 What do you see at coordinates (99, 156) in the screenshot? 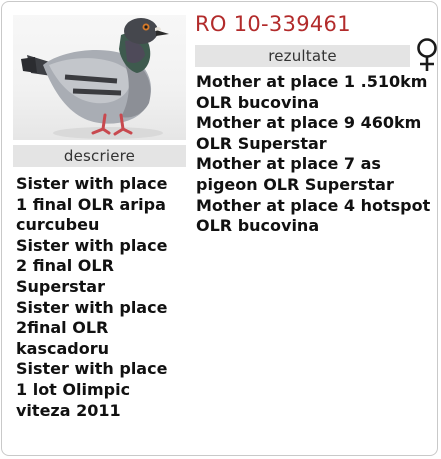
I see `description-section-label: descriere` at bounding box center [99, 156].